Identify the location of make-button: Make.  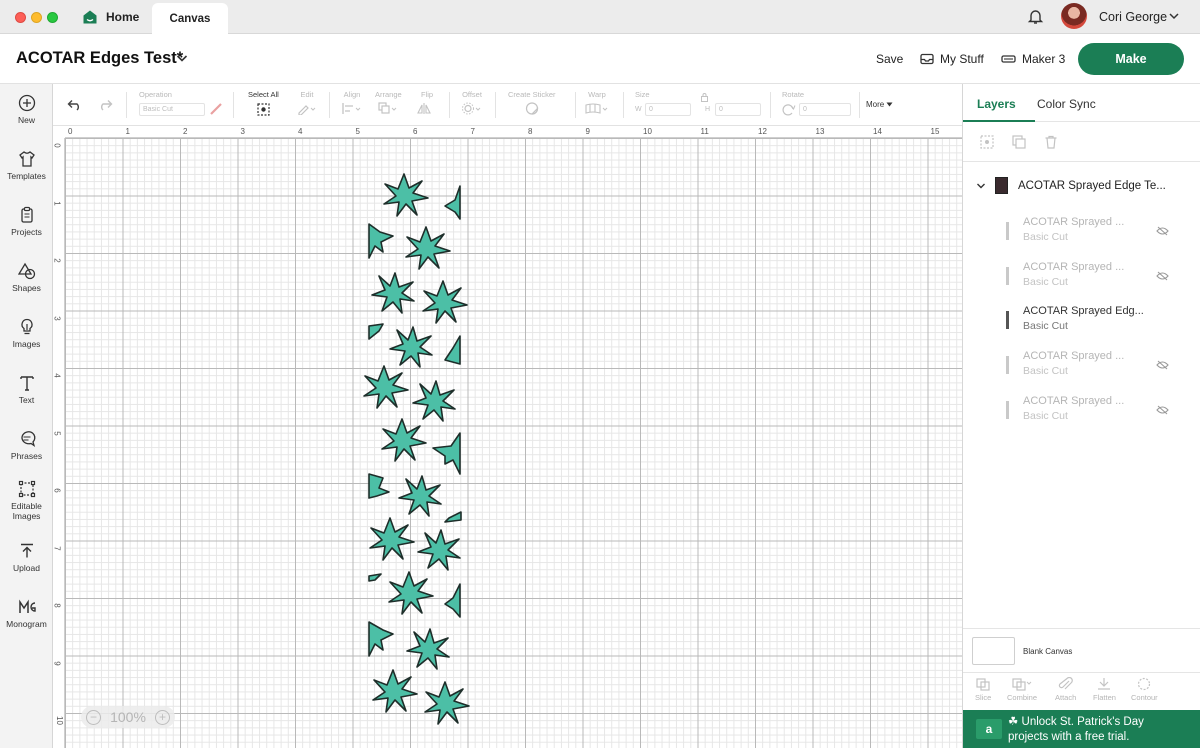
(1131, 59).